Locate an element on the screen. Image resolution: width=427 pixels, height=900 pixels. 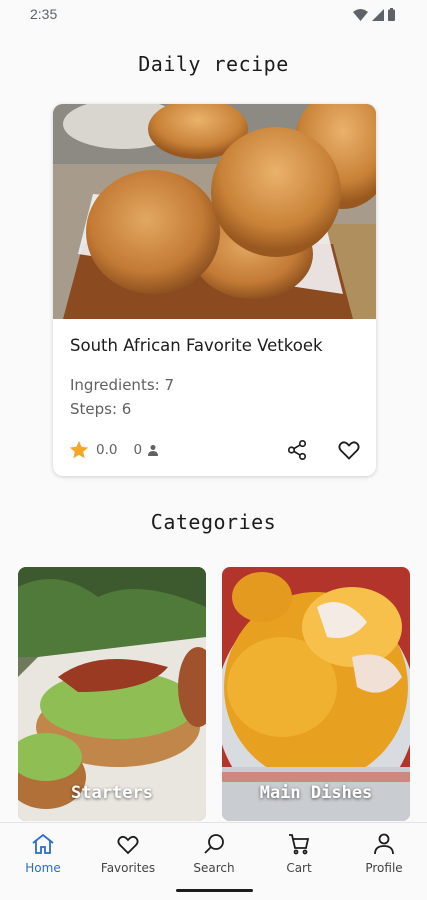
recipe-name: South African Favorite Vetkoek is located at coordinates (196, 345).